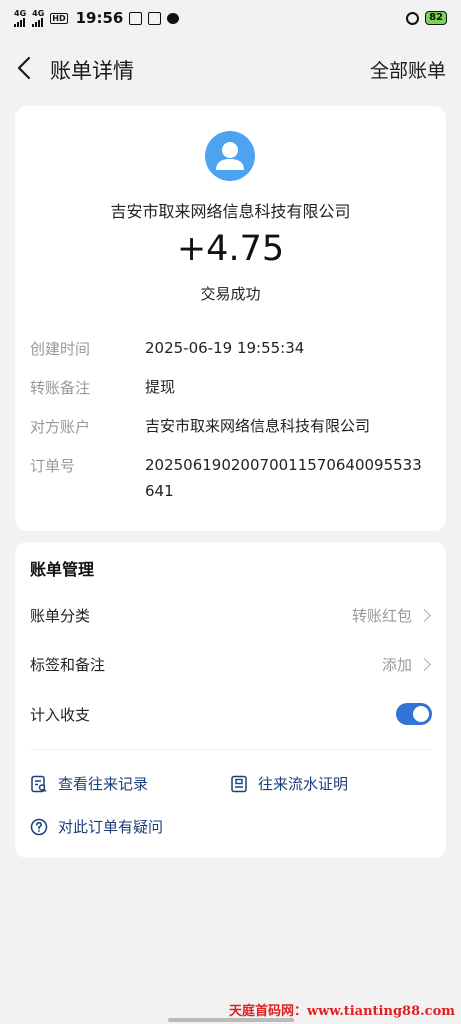 The height and width of the screenshot is (1024, 461). What do you see at coordinates (68, 665) in the screenshot?
I see `tags-notes-label: 标签和备注` at bounding box center [68, 665].